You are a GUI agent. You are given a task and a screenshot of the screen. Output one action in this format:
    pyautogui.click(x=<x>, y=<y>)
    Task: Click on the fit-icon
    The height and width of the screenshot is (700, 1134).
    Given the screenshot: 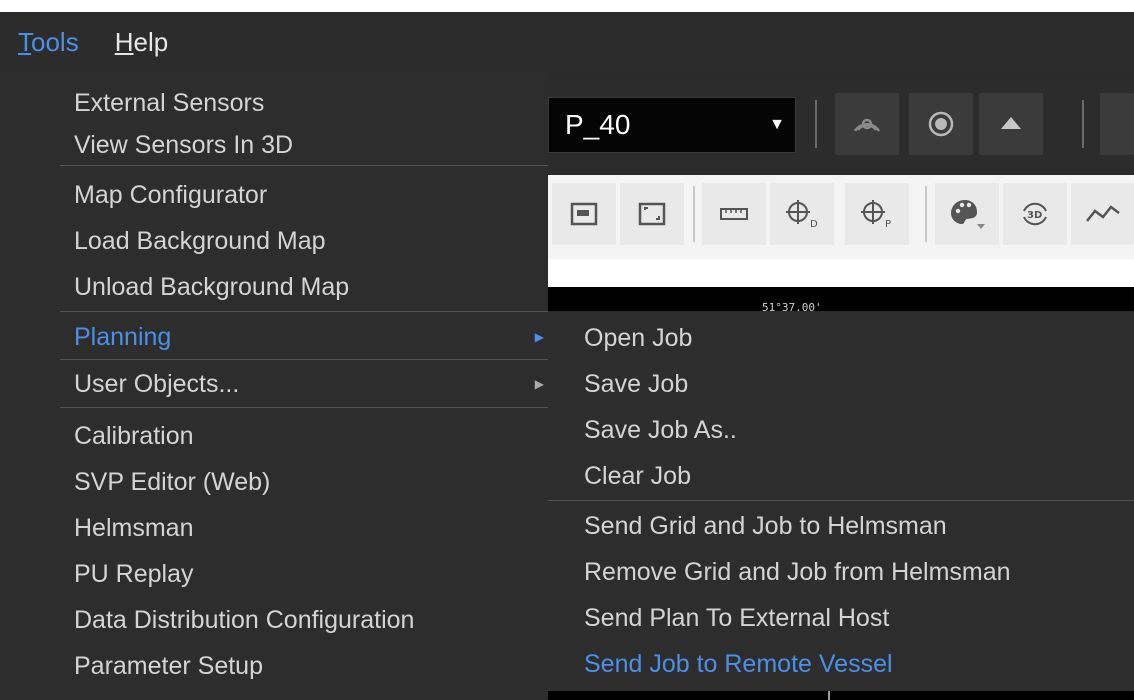 What is the action you would take?
    pyautogui.click(x=652, y=214)
    